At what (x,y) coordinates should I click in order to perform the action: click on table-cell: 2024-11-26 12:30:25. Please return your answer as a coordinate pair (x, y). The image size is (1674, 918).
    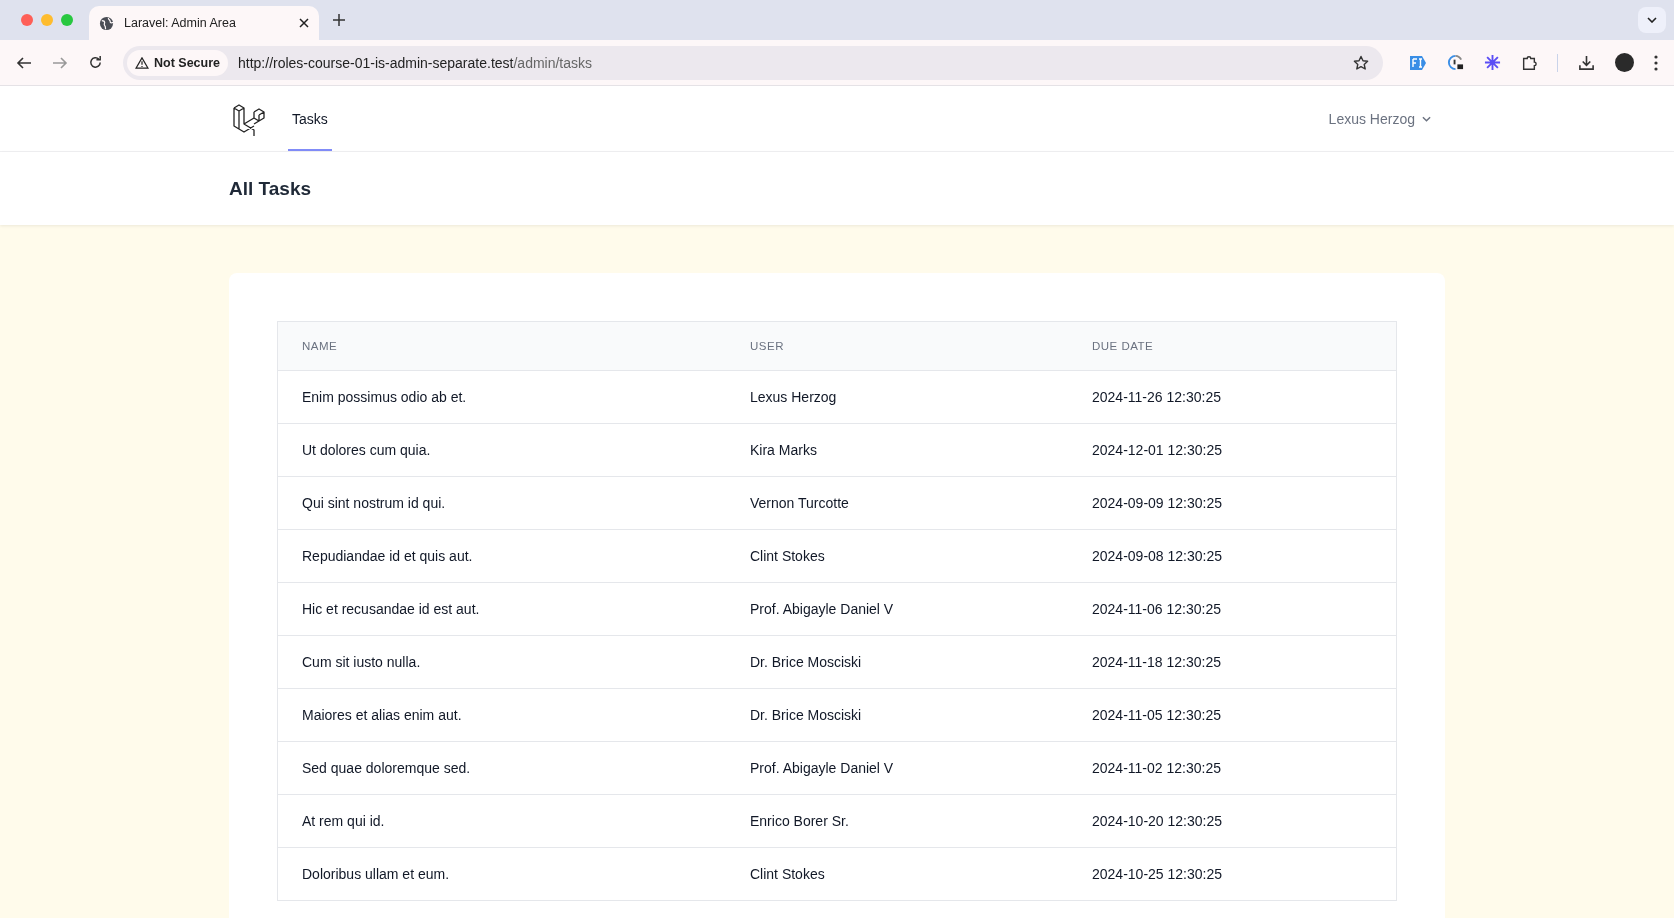
    Looking at the image, I should click on (1232, 397).